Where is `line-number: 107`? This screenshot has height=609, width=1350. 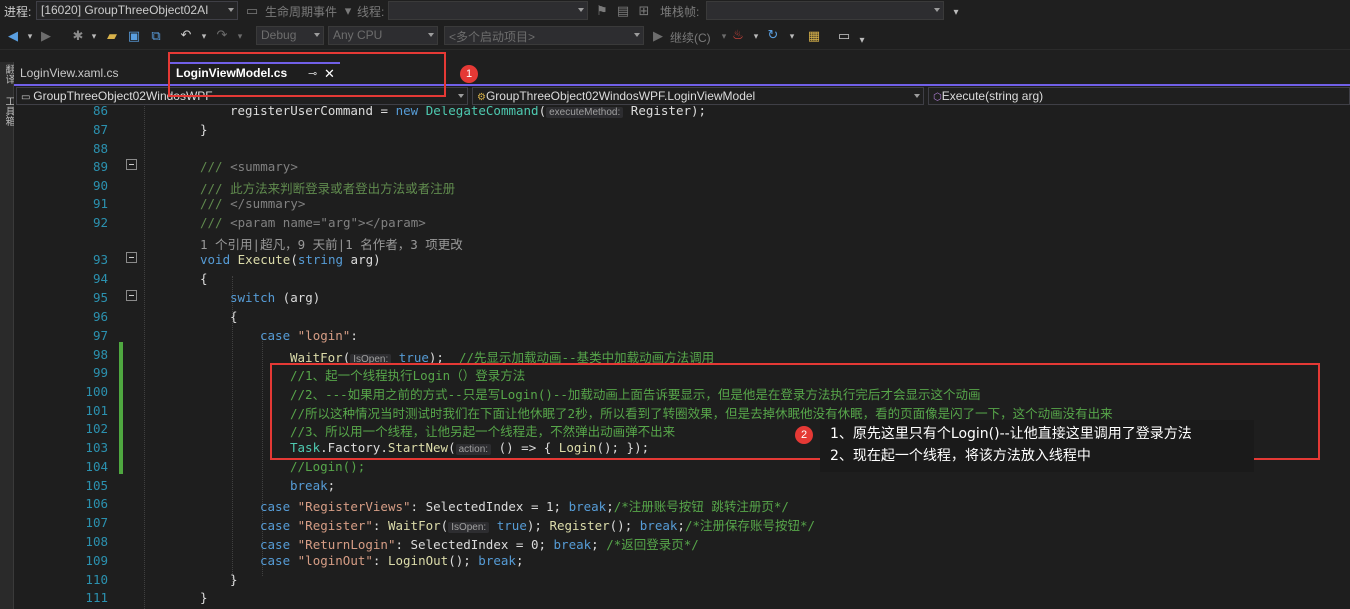
line-number: 107 is located at coordinates (96, 522).